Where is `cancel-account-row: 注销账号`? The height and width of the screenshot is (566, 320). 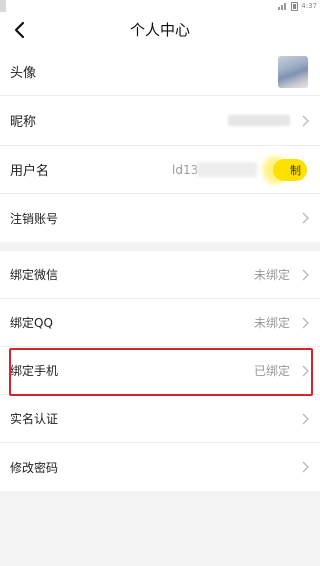 cancel-account-row: 注销账号 is located at coordinates (160, 218).